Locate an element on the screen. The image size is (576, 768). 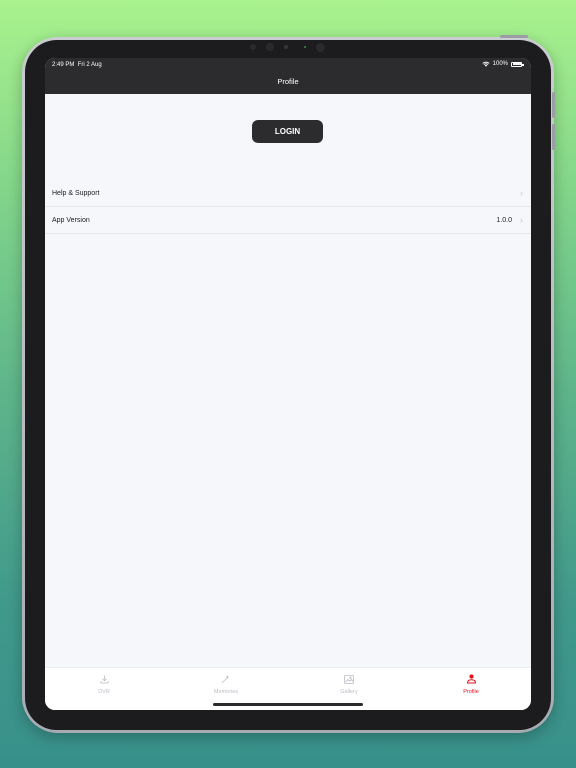
memories-icon is located at coordinates (225, 679).